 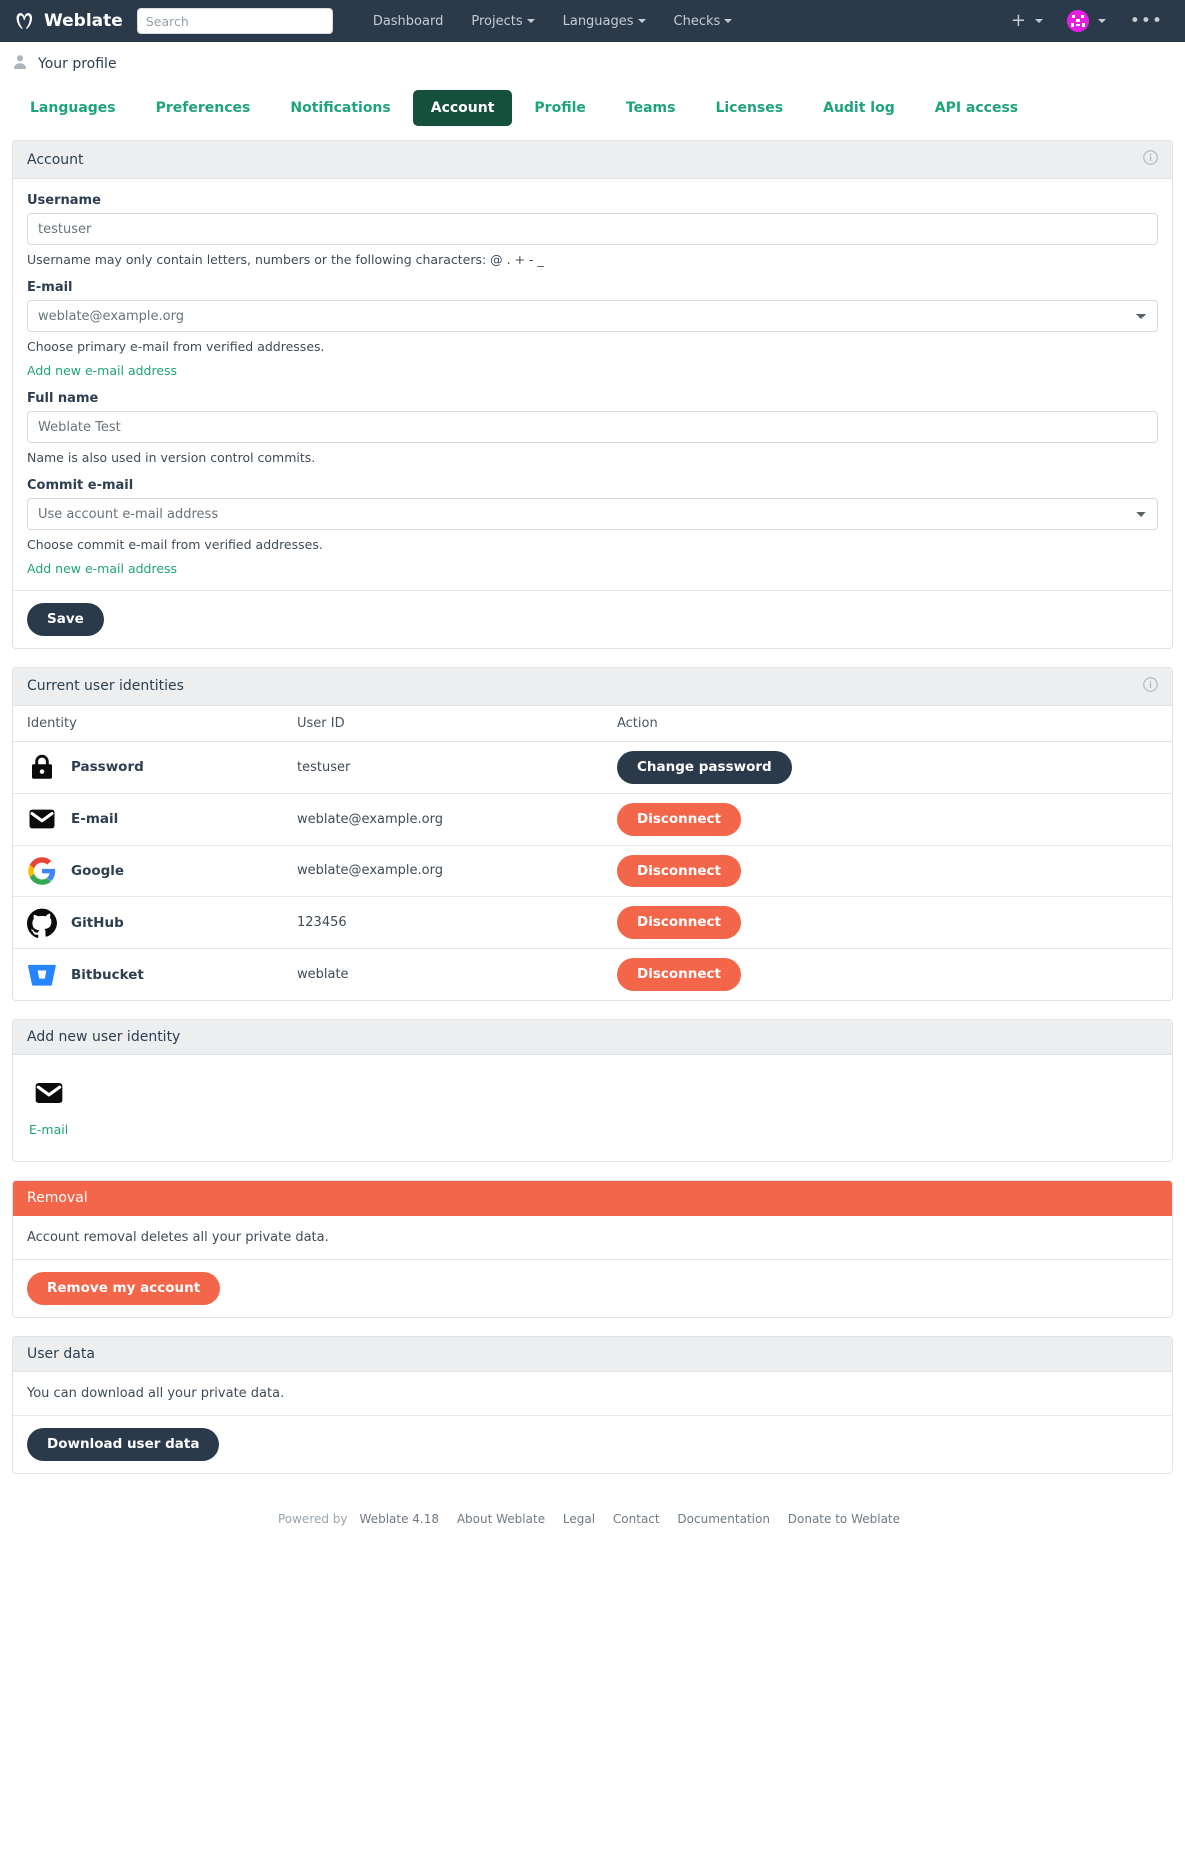 What do you see at coordinates (859, 108) in the screenshot?
I see `tab-audit-log: Audit log` at bounding box center [859, 108].